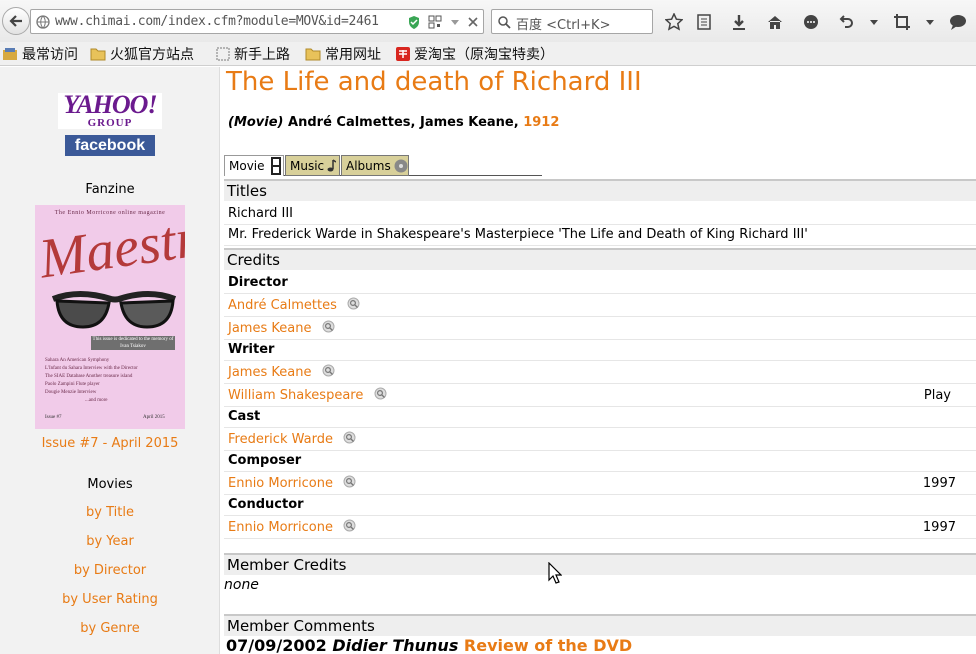 This screenshot has width=976, height=654. Describe the element at coordinates (10, 54) in the screenshot. I see `bookmarks-folder-icon` at that location.